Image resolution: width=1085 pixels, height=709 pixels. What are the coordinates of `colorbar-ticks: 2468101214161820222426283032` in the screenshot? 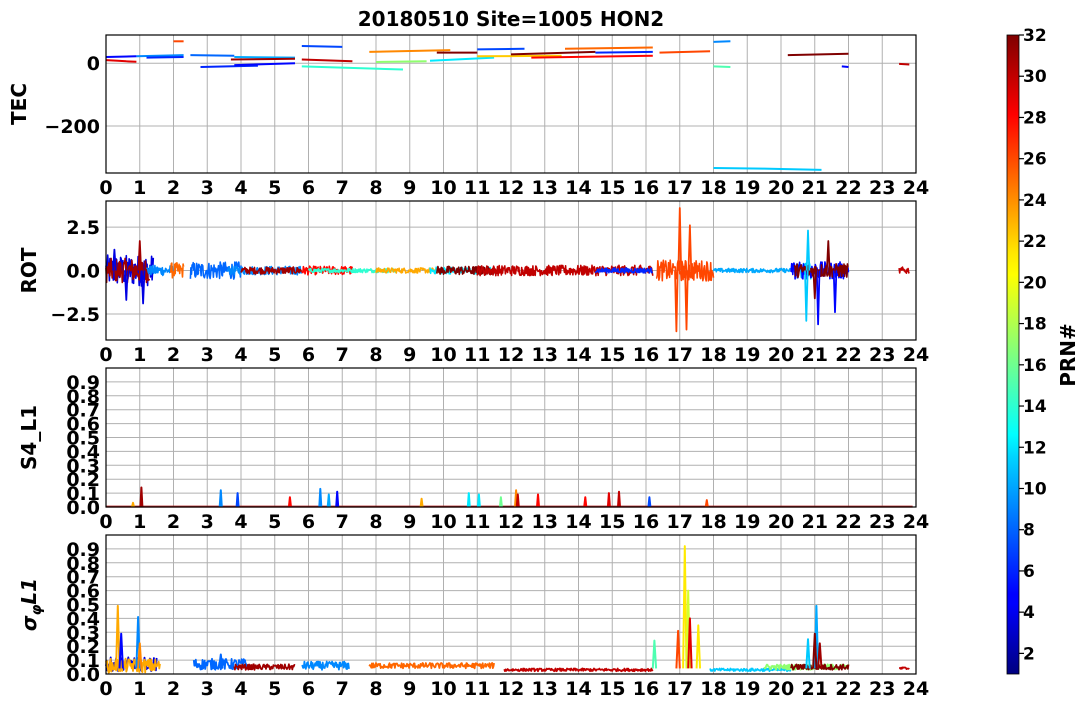 It's located at (1033, 345).